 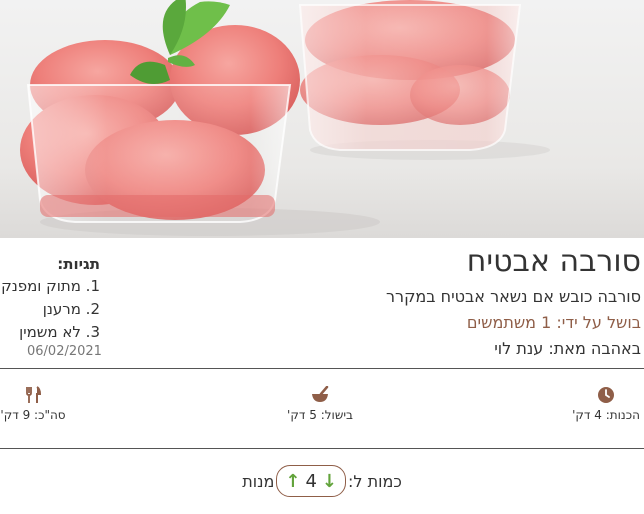 What do you see at coordinates (33, 396) in the screenshot?
I see `fork-knife-icon` at bounding box center [33, 396].